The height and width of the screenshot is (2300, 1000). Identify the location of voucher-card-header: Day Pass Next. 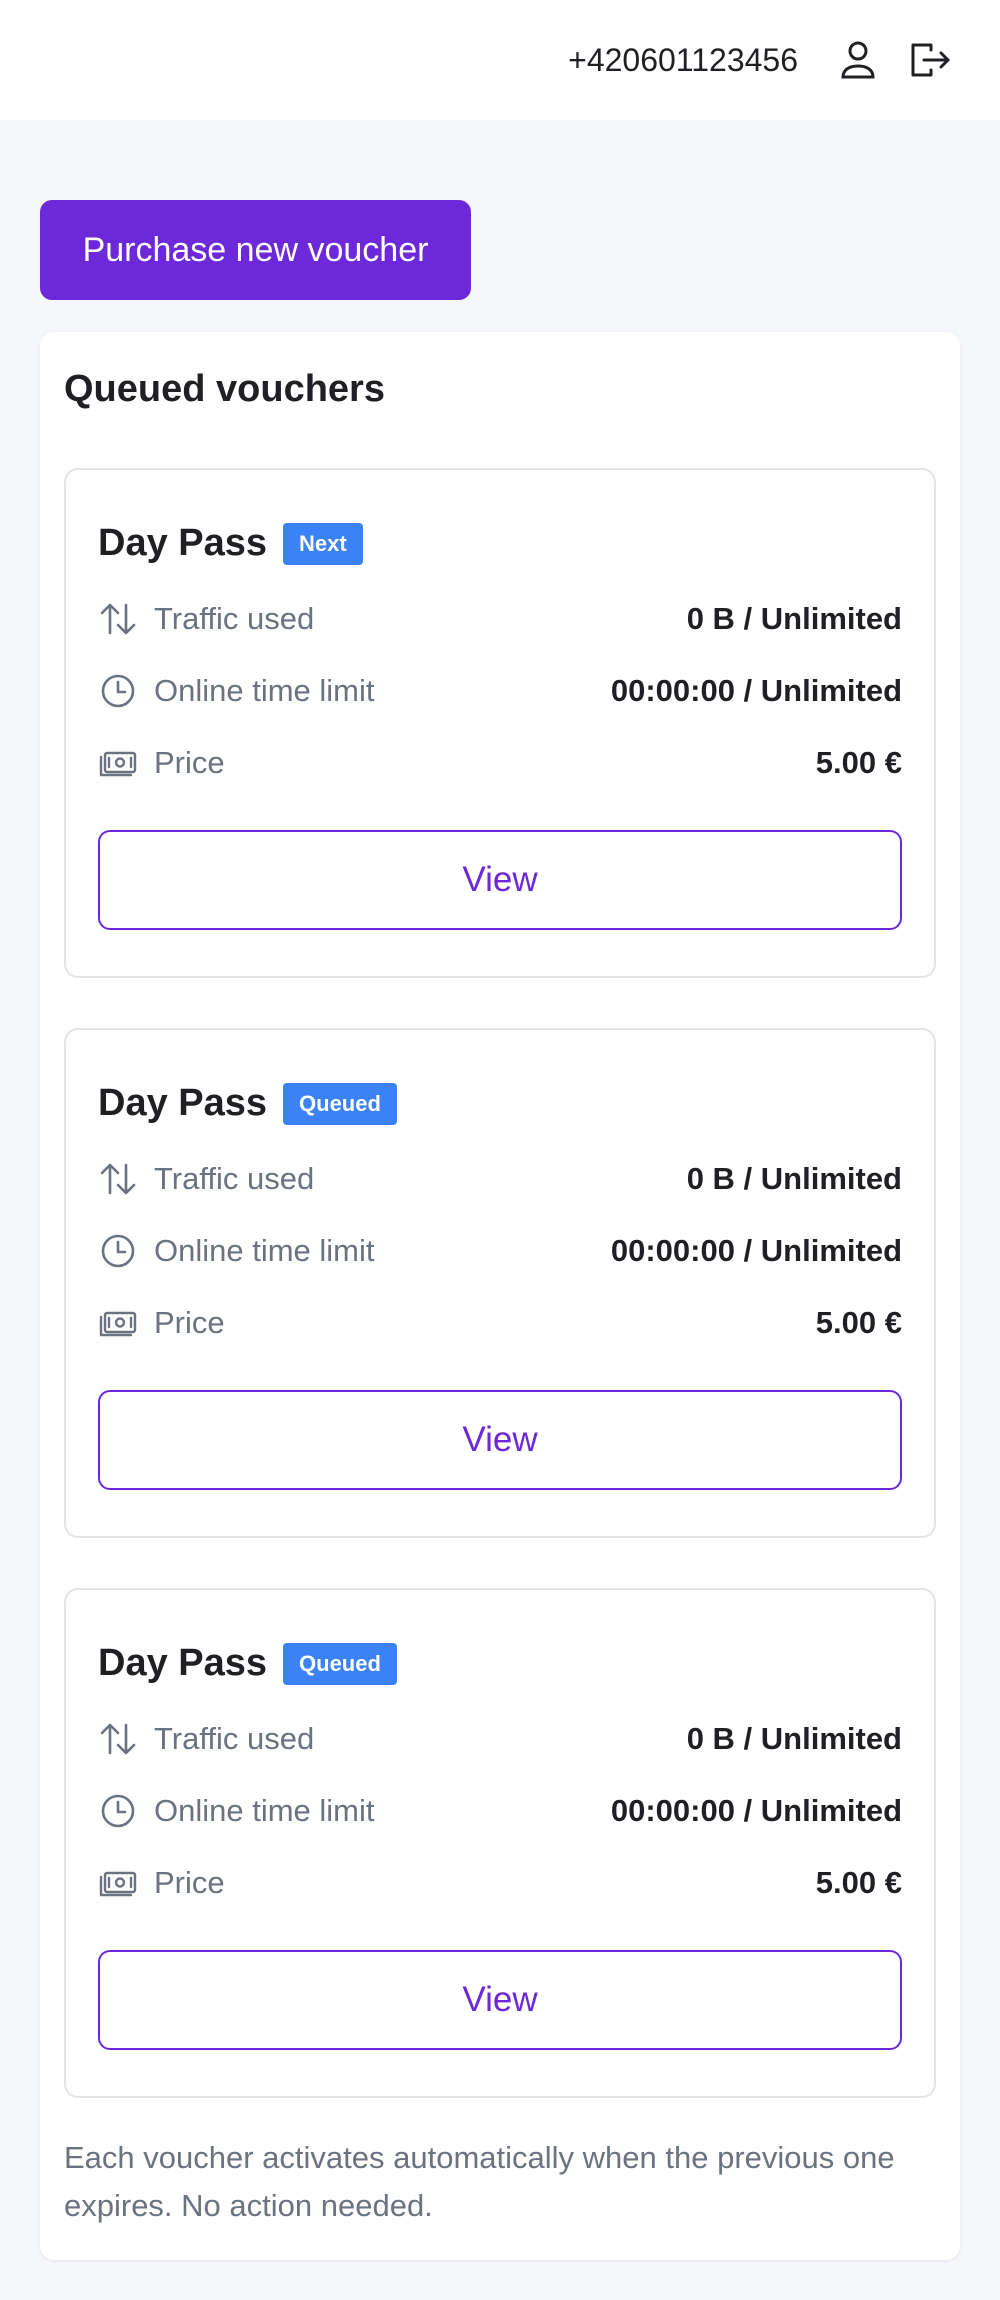
(230, 543).